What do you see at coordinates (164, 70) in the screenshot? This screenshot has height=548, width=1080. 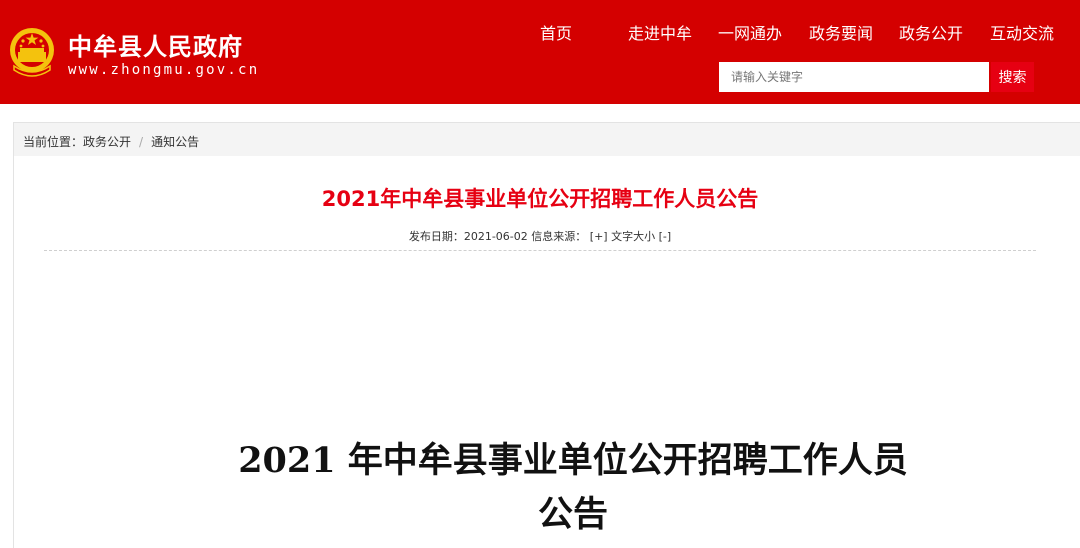 I see `site-url: www.zhongmu.gov.cn` at bounding box center [164, 70].